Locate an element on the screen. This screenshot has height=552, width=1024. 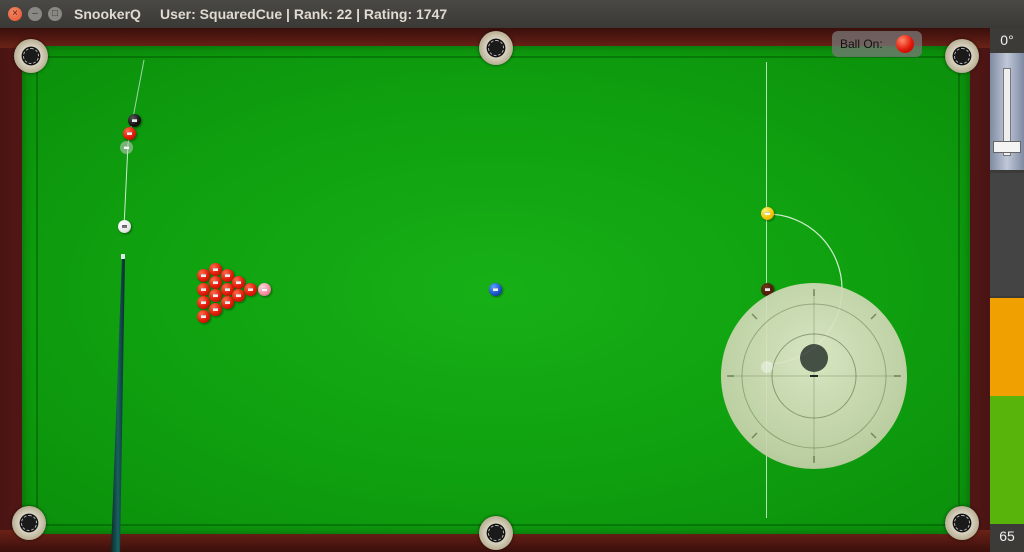
close-icon: × is located at coordinates (15, 13).